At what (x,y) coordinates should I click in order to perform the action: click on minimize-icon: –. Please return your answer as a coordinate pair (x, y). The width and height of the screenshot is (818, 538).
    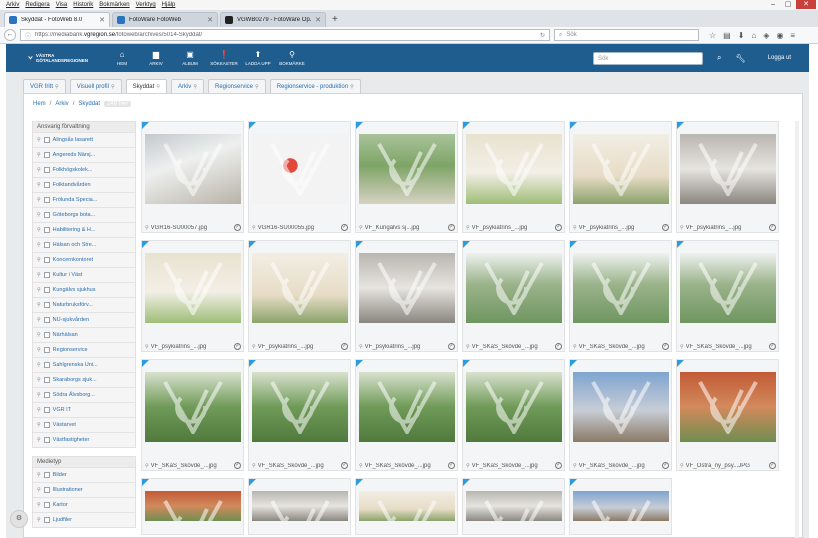
    Looking at the image, I should click on (773, 4).